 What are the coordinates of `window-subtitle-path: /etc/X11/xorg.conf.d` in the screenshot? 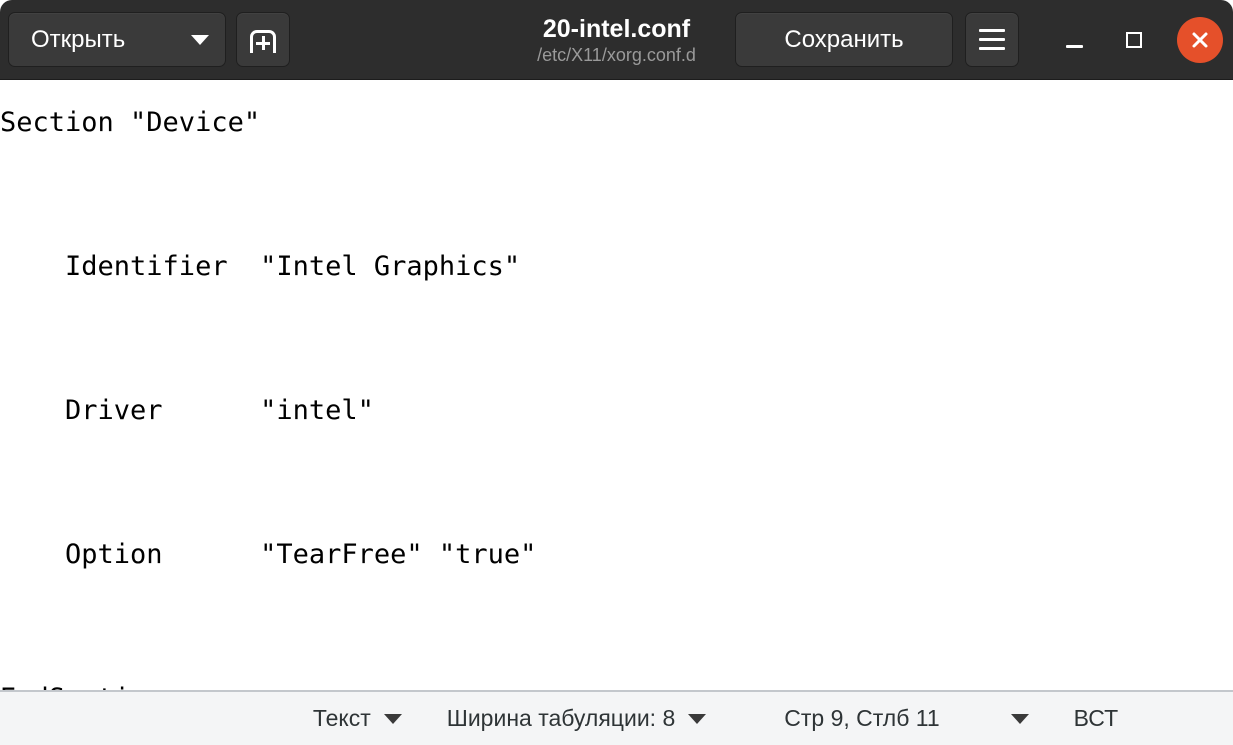 It's located at (616, 54).